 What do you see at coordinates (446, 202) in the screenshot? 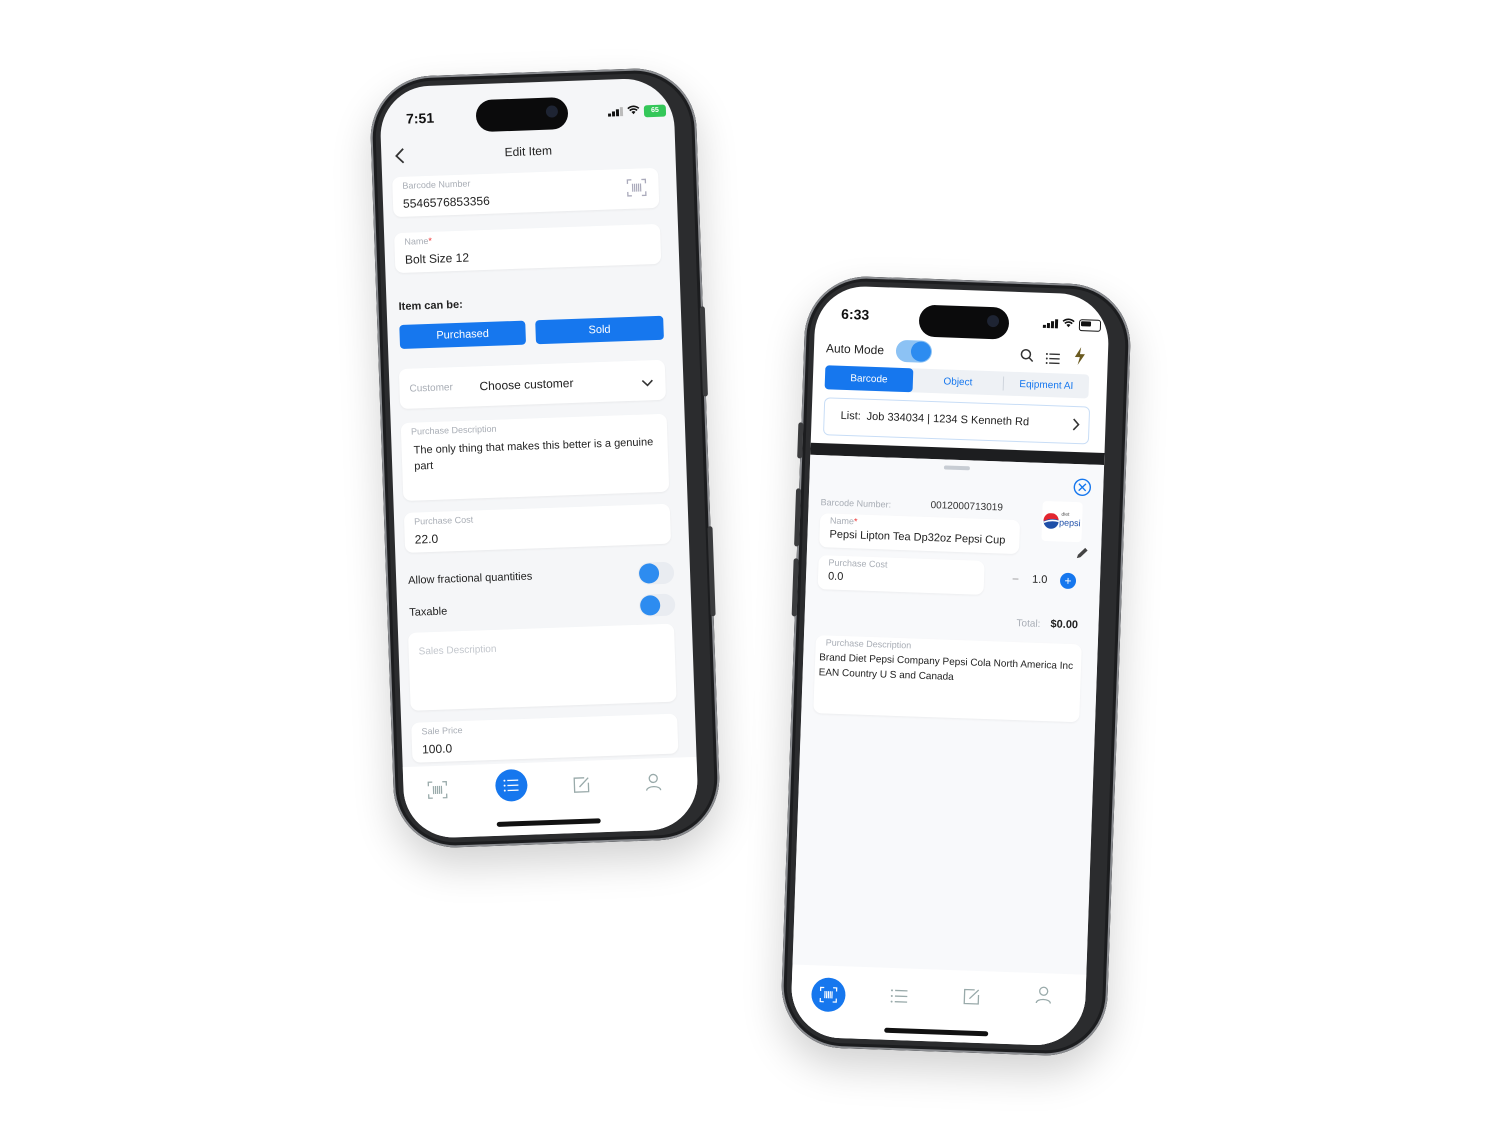
I see `barcode-value: 5546576853356` at bounding box center [446, 202].